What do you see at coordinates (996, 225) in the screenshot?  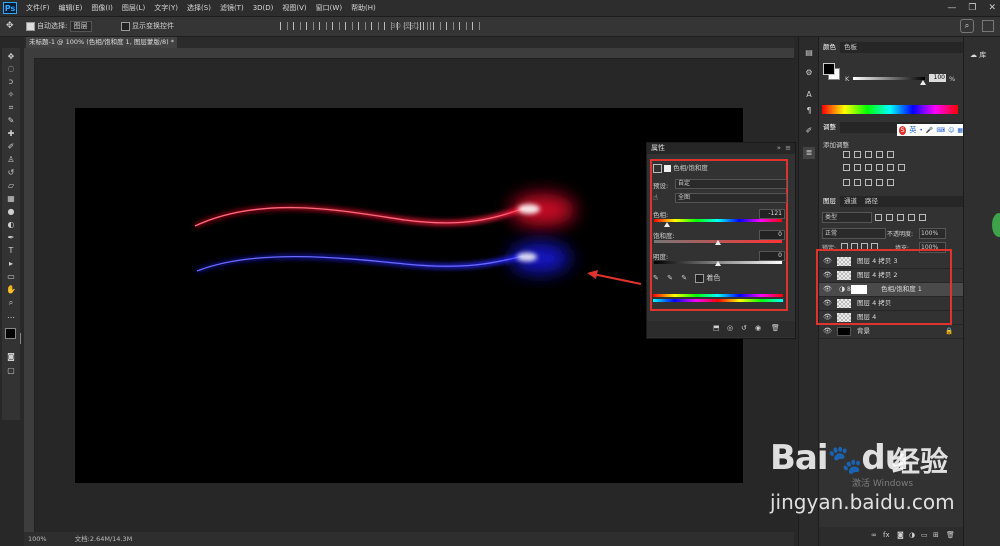 I see `side-widget-icon` at bounding box center [996, 225].